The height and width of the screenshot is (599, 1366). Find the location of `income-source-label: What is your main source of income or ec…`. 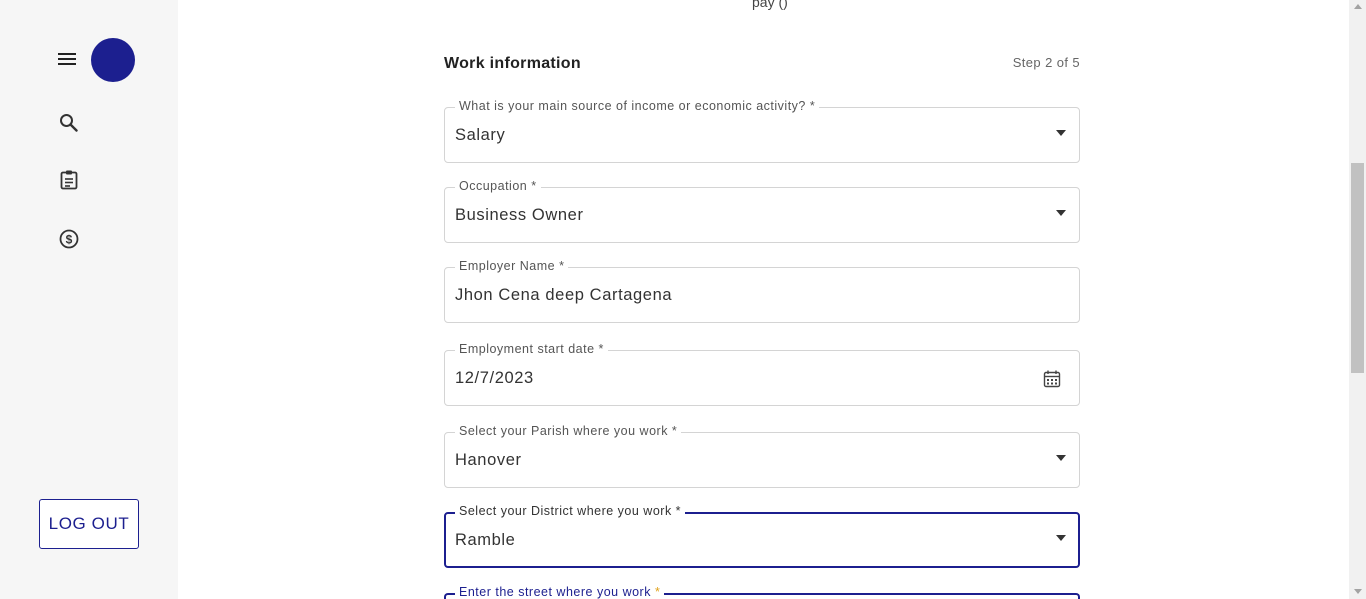

income-source-label: What is your main source of income or ec… is located at coordinates (637, 106).